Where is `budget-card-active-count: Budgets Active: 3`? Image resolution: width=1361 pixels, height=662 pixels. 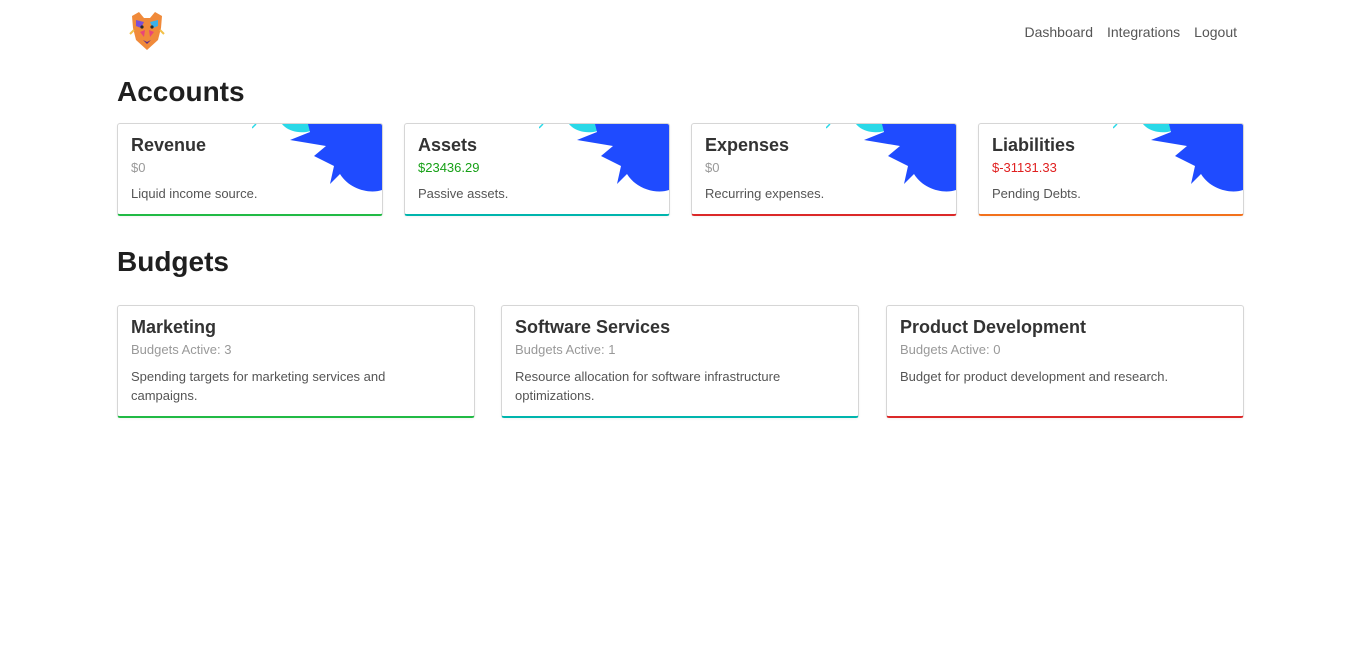 budget-card-active-count: Budgets Active: 3 is located at coordinates (181, 349).